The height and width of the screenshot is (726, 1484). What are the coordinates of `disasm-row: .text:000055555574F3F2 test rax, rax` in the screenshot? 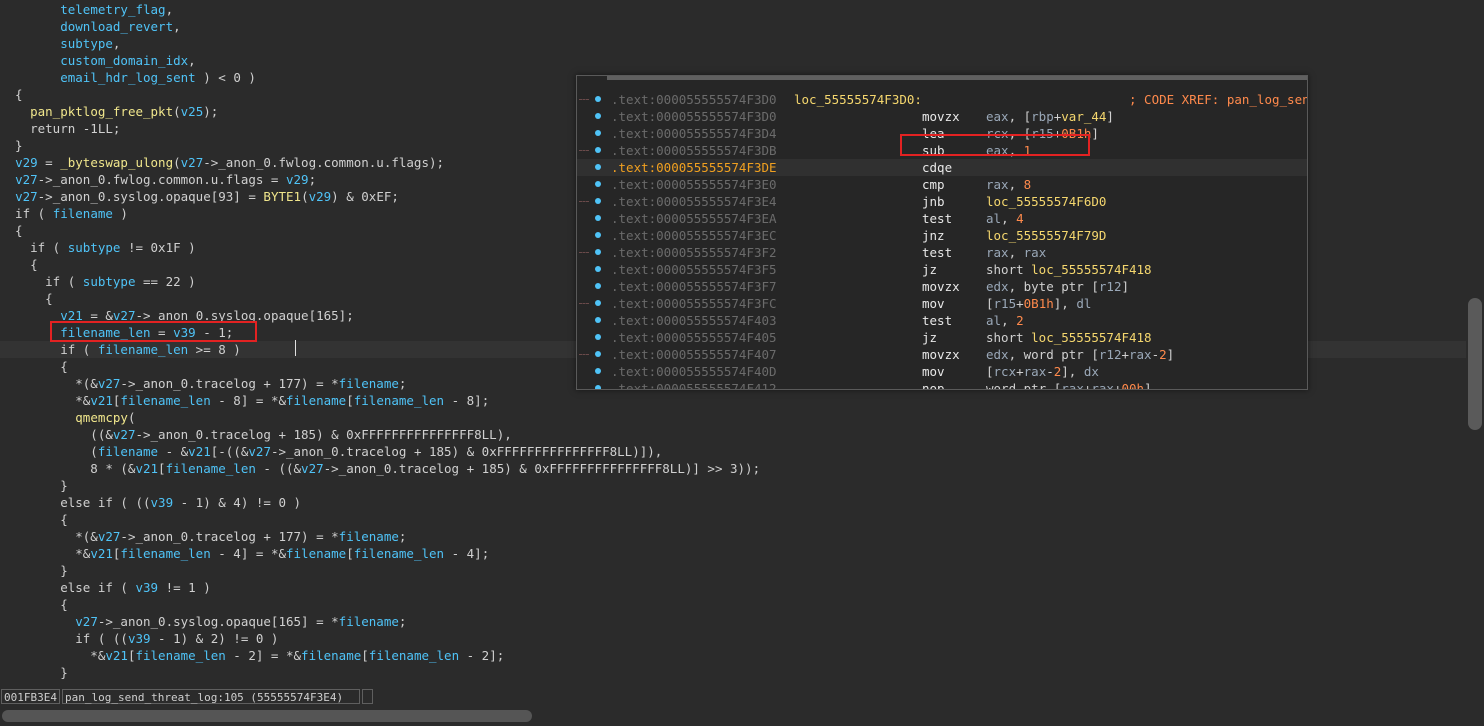 It's located at (942, 252).